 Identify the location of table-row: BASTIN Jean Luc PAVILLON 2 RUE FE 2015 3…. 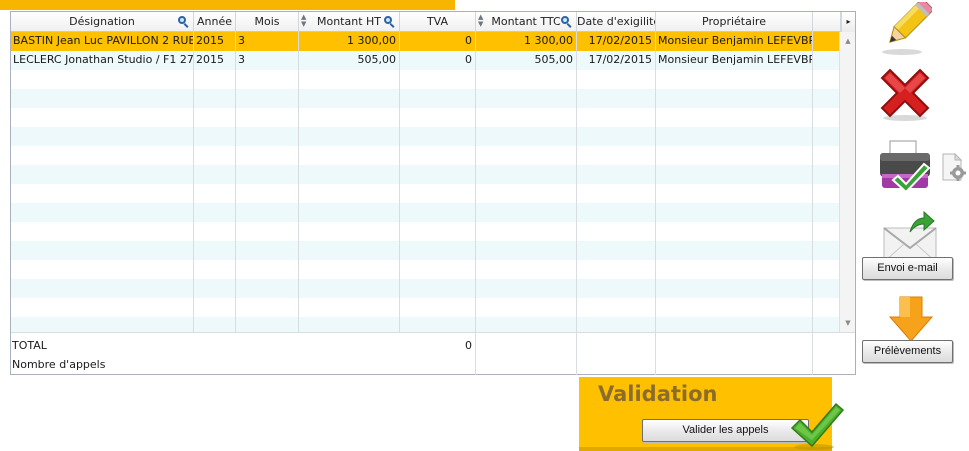
(425, 41).